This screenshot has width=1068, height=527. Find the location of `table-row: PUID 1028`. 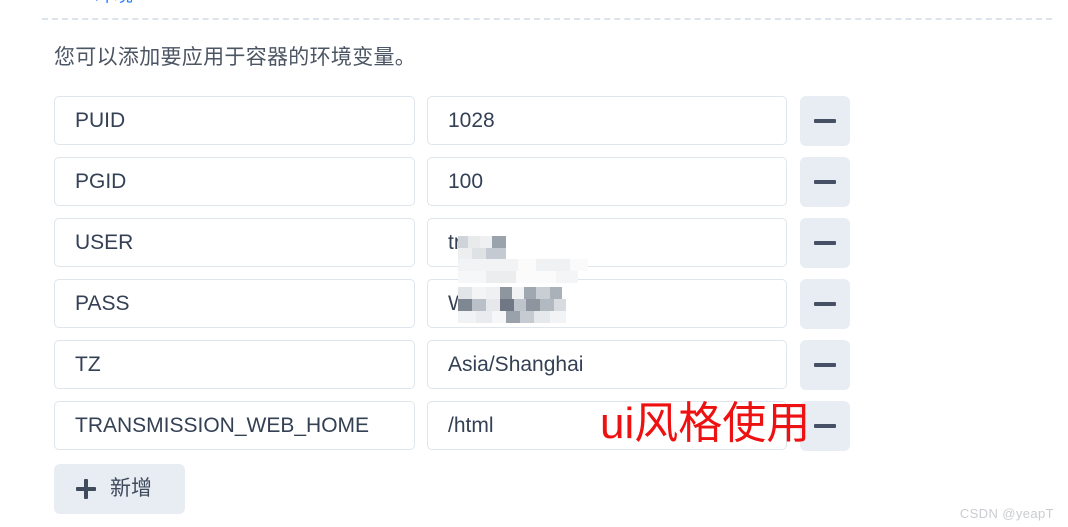

table-row: PUID 1028 is located at coordinates (454, 126).